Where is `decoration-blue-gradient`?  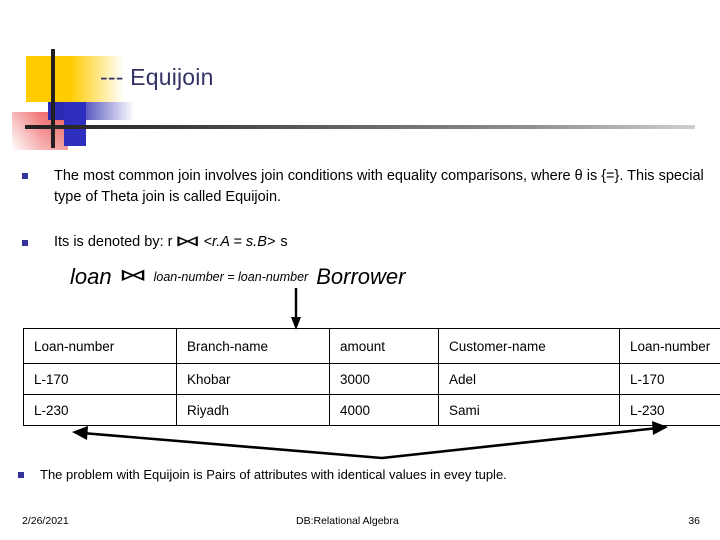 decoration-blue-gradient is located at coordinates (91, 111).